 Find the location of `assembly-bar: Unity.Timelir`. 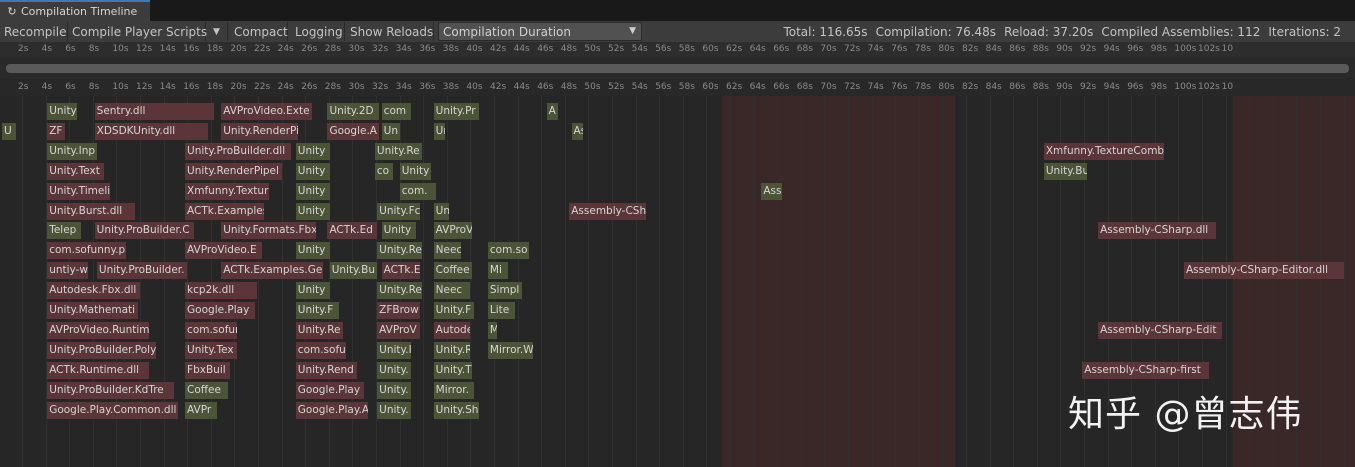

assembly-bar: Unity.Timelir is located at coordinates (79, 191).